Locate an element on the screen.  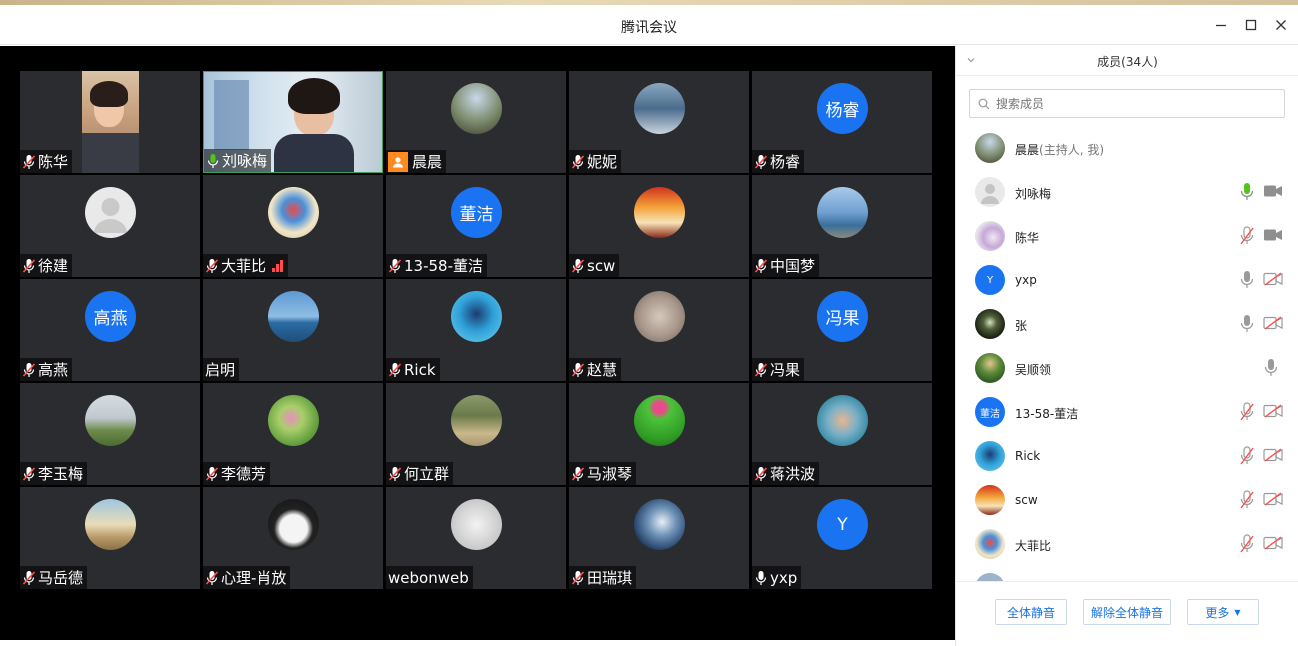
participant-nametag: 蒋洪波 is located at coordinates (786, 473).